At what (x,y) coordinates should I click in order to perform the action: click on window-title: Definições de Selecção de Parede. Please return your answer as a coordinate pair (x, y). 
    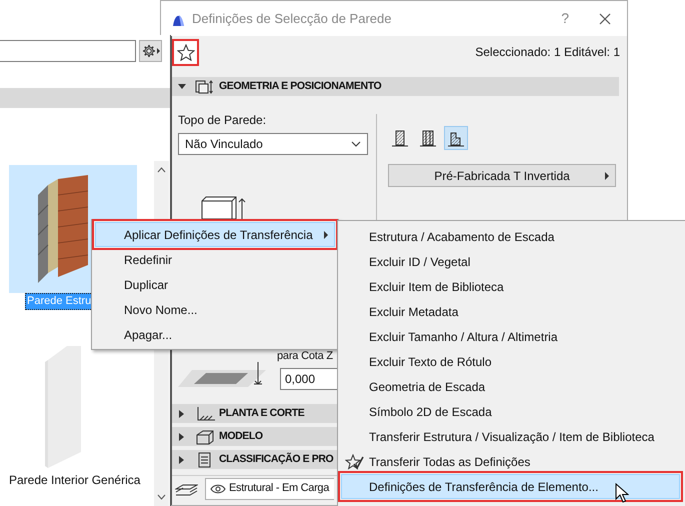
    Looking at the image, I should click on (292, 19).